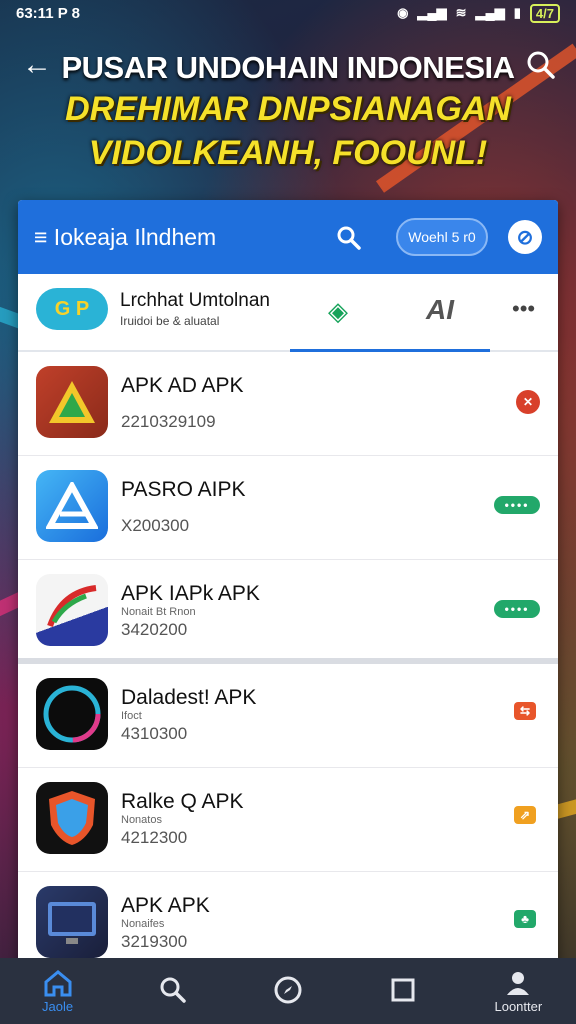  I want to click on nav-home: Jaole, so click(58, 991).